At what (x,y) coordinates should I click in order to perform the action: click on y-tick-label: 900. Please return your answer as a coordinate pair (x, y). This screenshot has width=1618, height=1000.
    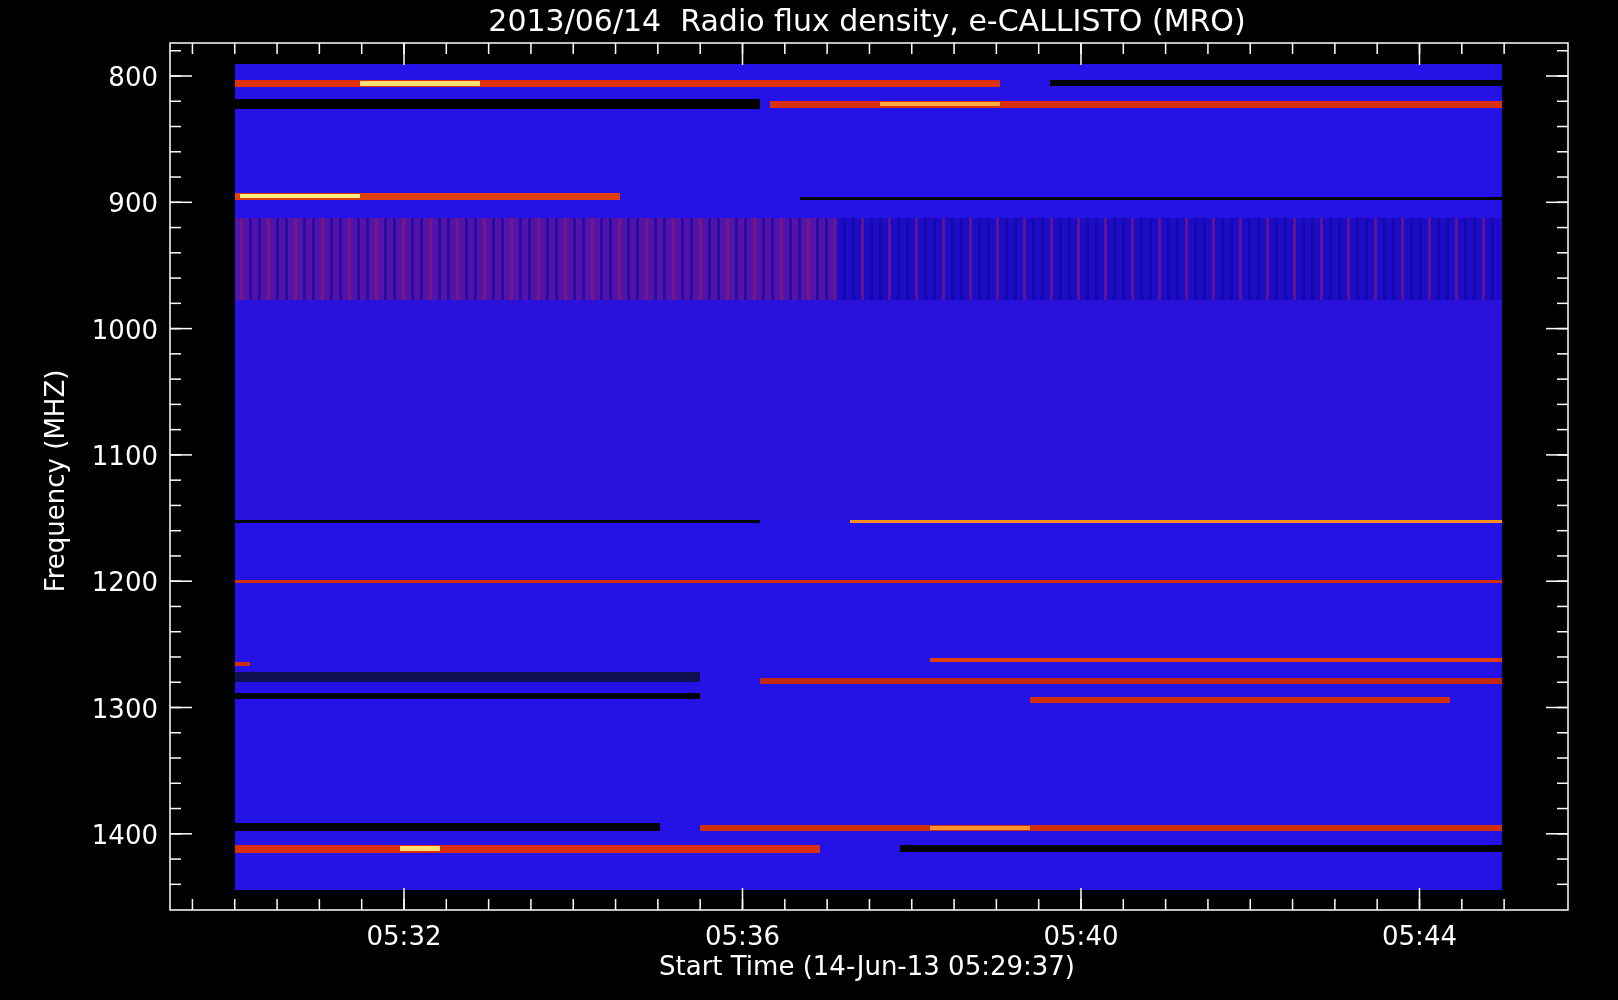
    Looking at the image, I should click on (133, 203).